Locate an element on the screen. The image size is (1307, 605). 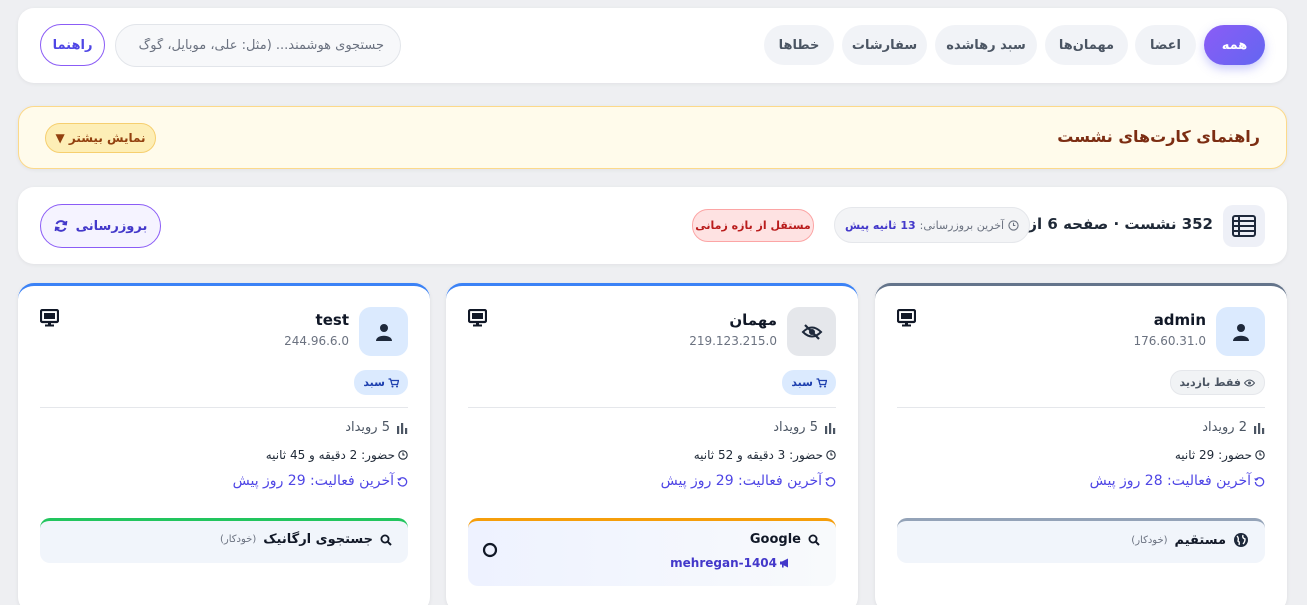
circle-icon is located at coordinates (490, 550).